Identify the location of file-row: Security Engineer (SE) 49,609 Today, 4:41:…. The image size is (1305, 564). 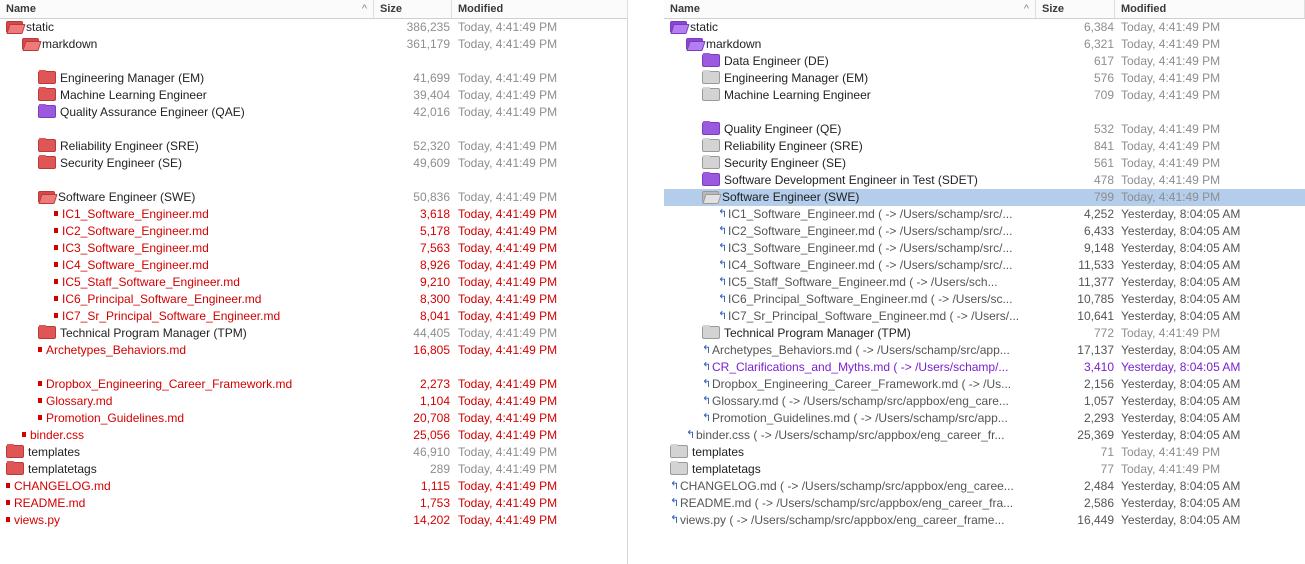
(314, 163).